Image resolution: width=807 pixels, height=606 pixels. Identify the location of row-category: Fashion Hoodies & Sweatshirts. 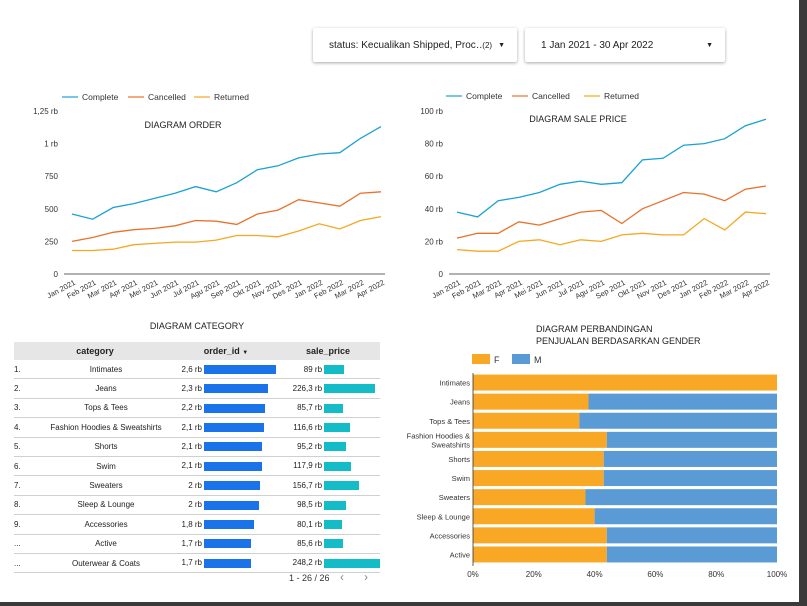
(106, 427).